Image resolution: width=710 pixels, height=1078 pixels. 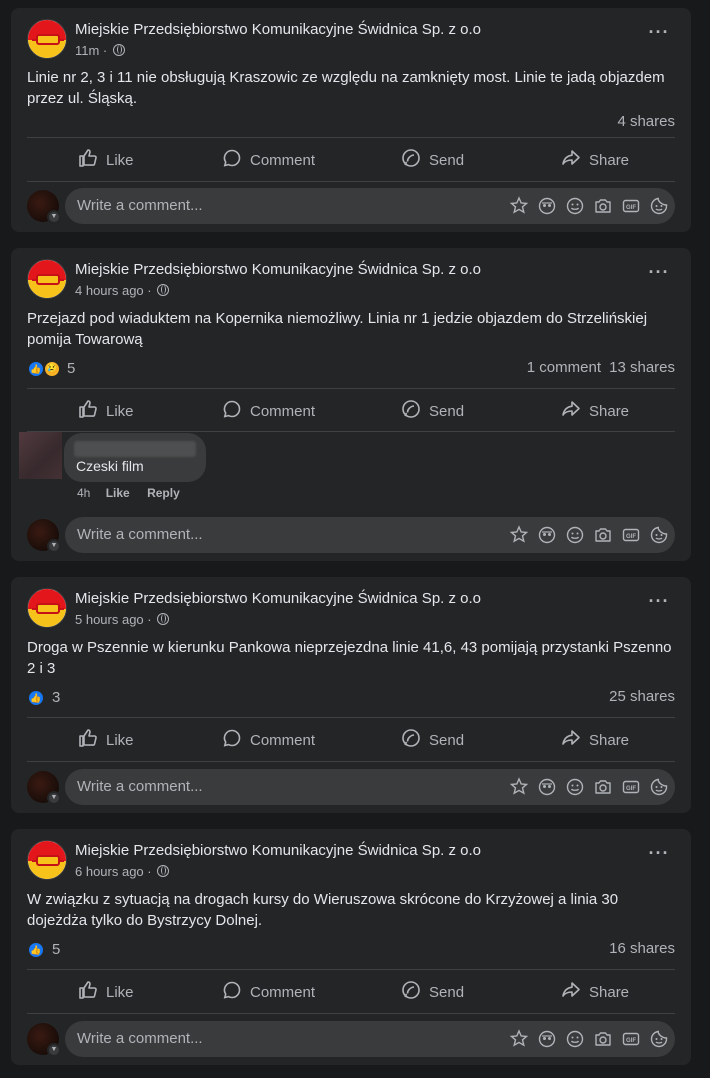 I want to click on comment-composer: ▼ Write a comment... GIF, so click(x=351, y=206).